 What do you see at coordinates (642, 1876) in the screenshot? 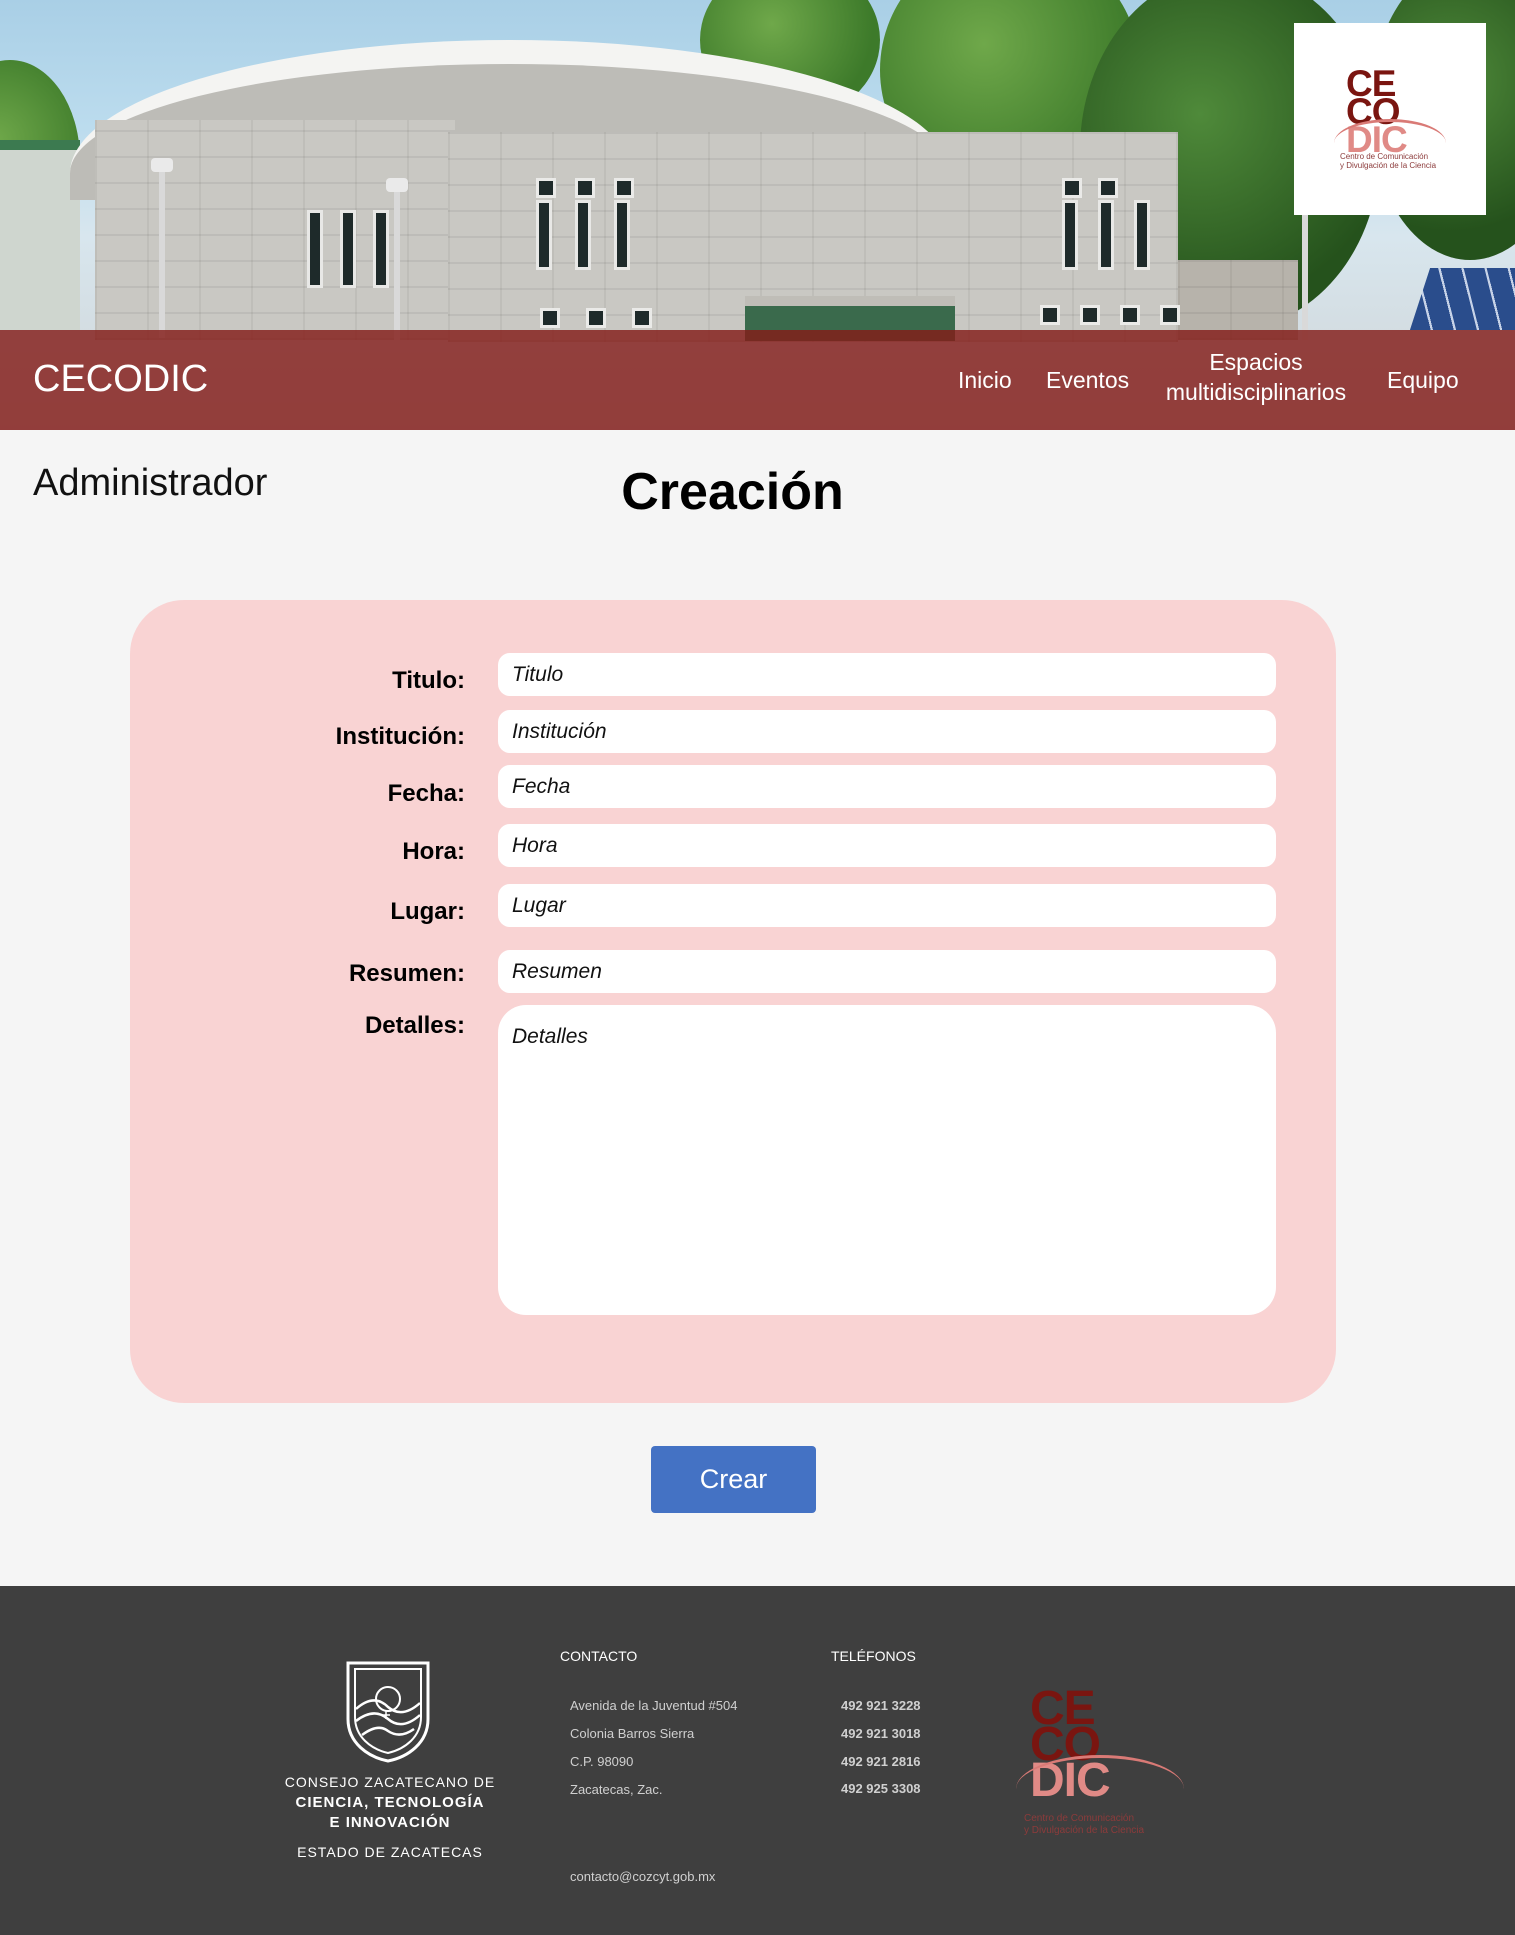
I see `contact-email-link: contacto@cozcyt.gob.mx` at bounding box center [642, 1876].